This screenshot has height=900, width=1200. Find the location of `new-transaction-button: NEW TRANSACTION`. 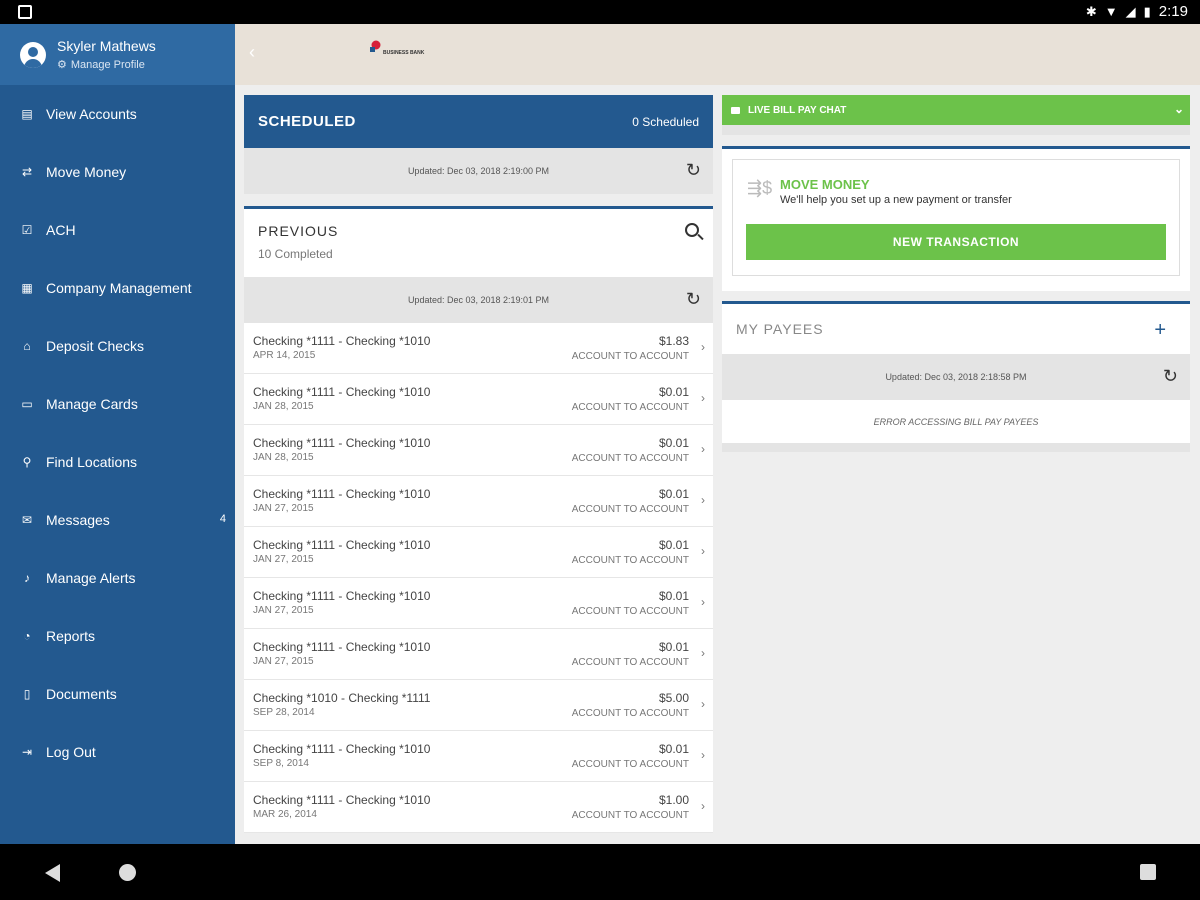

new-transaction-button: NEW TRANSACTION is located at coordinates (956, 242).